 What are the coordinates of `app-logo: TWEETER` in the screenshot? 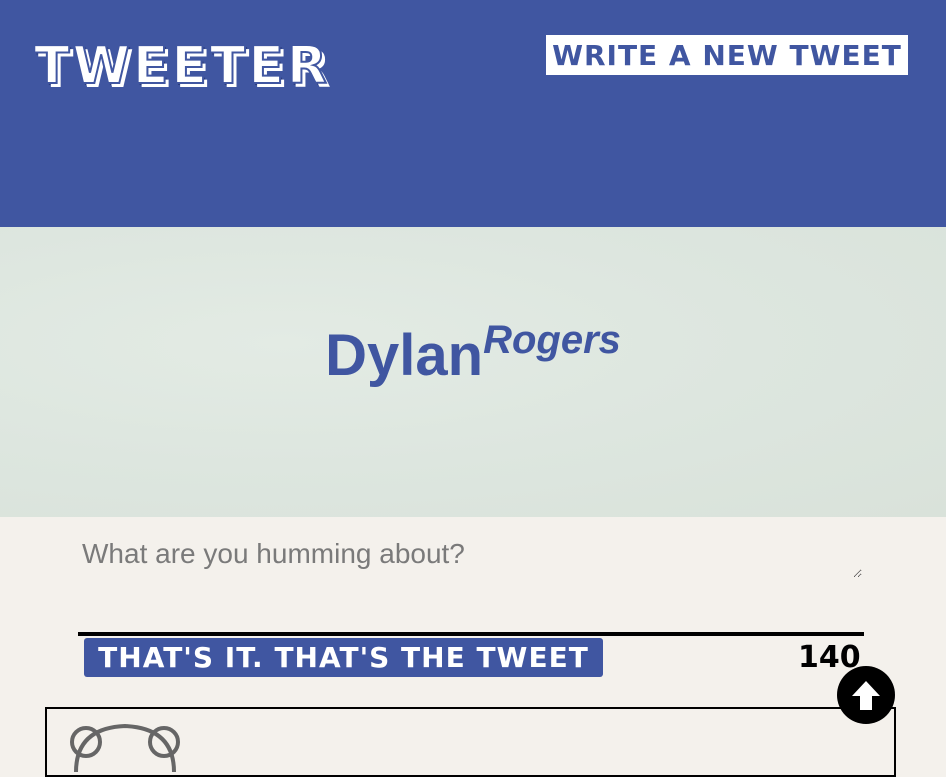 It's located at (181, 66).